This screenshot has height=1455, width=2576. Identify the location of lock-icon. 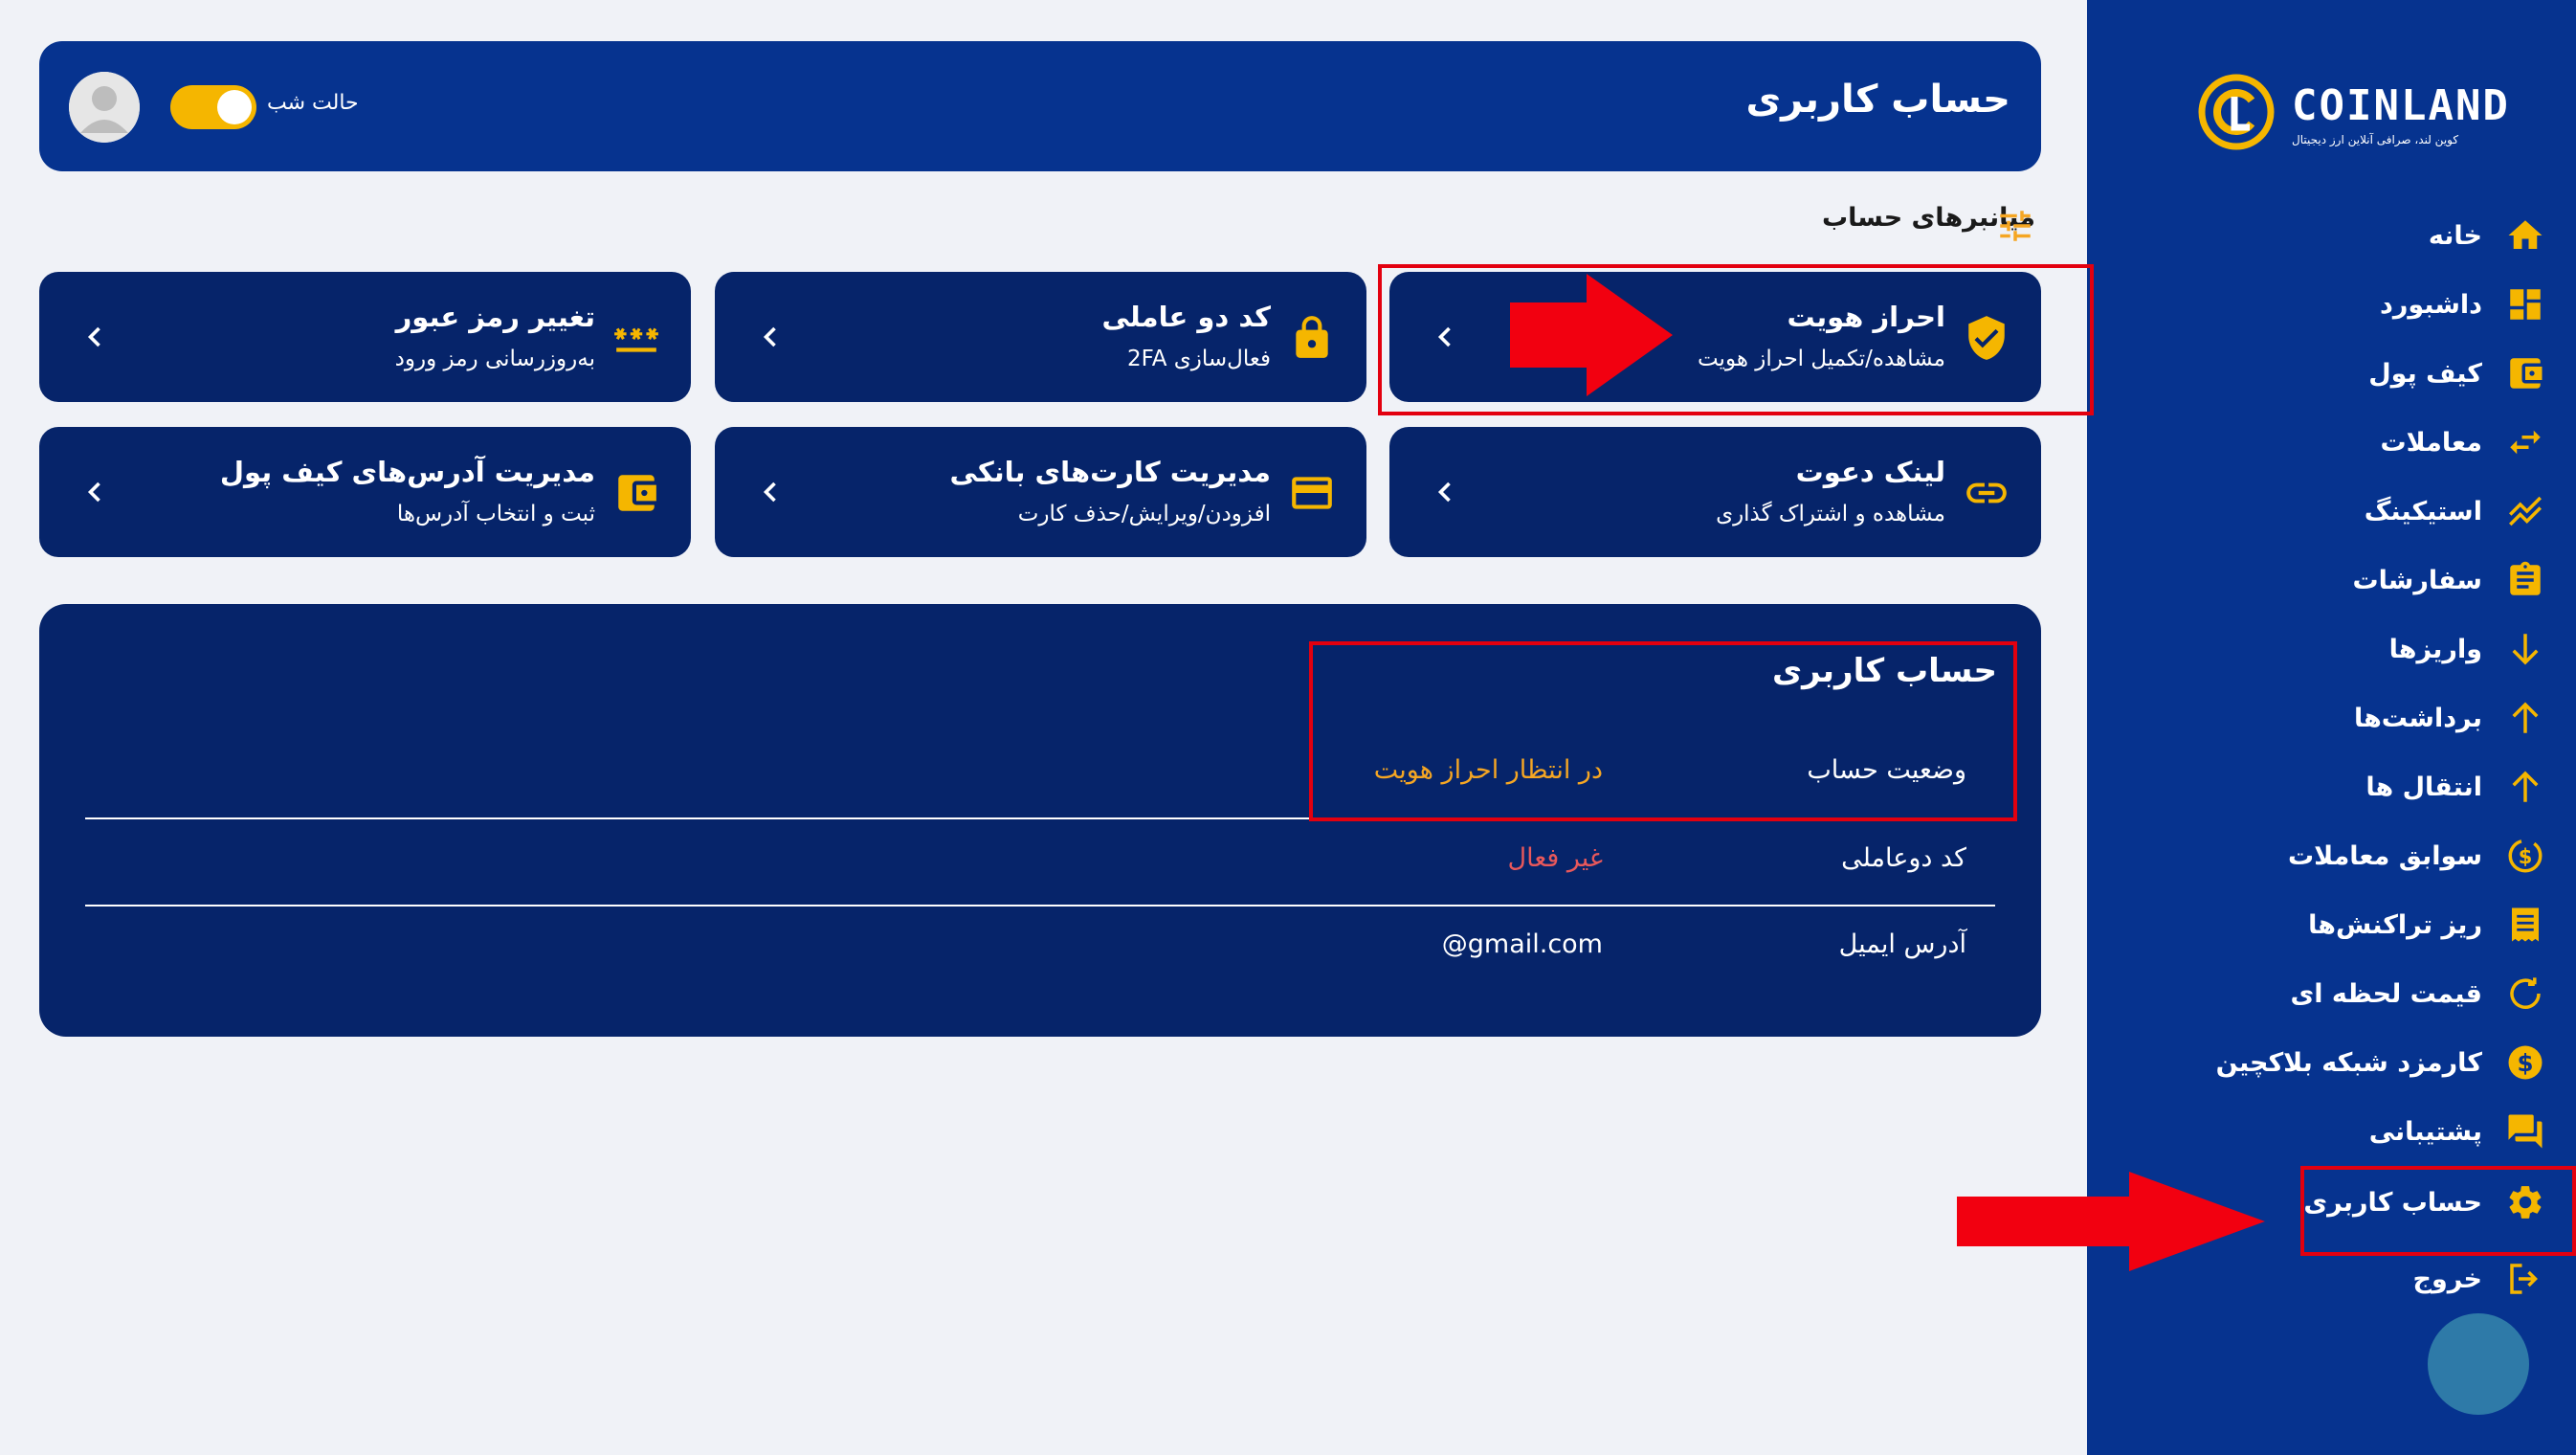
(1312, 337).